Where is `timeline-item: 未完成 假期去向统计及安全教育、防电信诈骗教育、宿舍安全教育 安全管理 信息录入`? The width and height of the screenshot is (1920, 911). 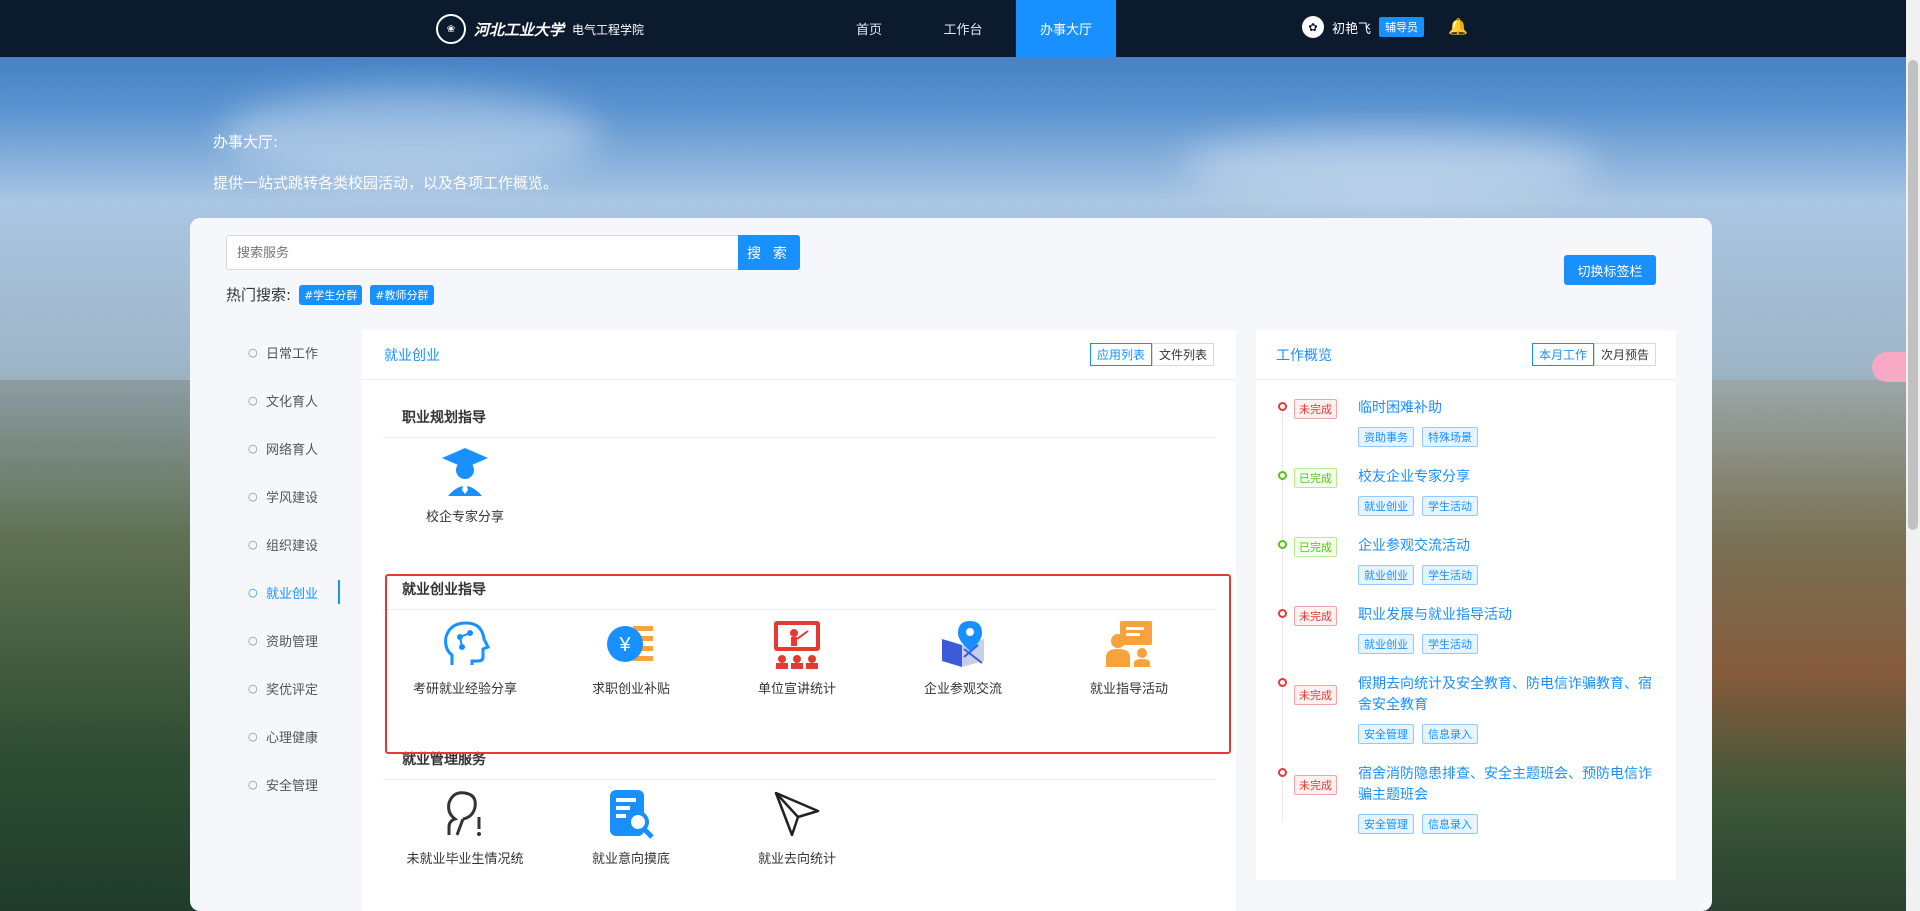
timeline-item: 未完成 假期去向统计及安全教育、防电信诈骗教育、宿舍安全教育 安全管理 信息录入 is located at coordinates (1468, 709).